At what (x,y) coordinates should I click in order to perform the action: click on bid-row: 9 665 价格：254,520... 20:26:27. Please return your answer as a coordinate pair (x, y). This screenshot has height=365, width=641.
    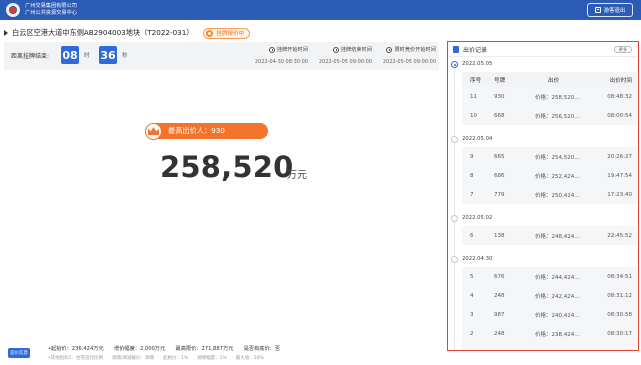
    Looking at the image, I should click on (549, 156).